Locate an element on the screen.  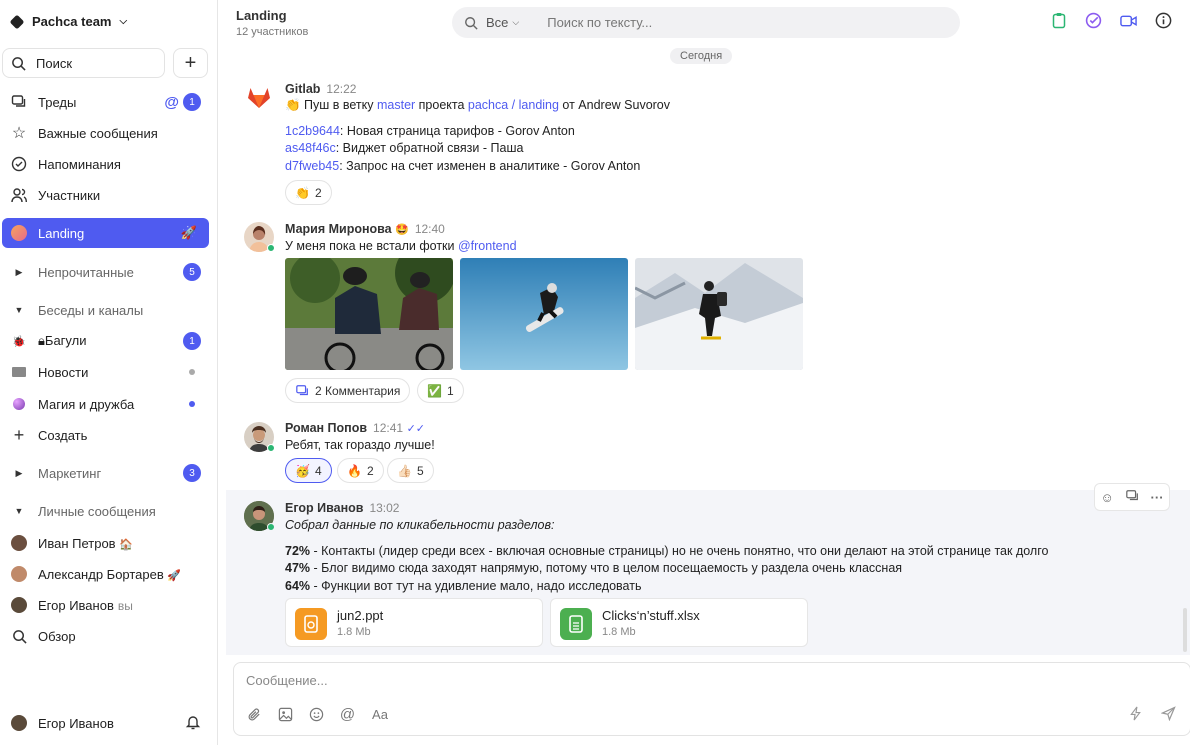
marketing-badge: 3 is located at coordinates (192, 473).